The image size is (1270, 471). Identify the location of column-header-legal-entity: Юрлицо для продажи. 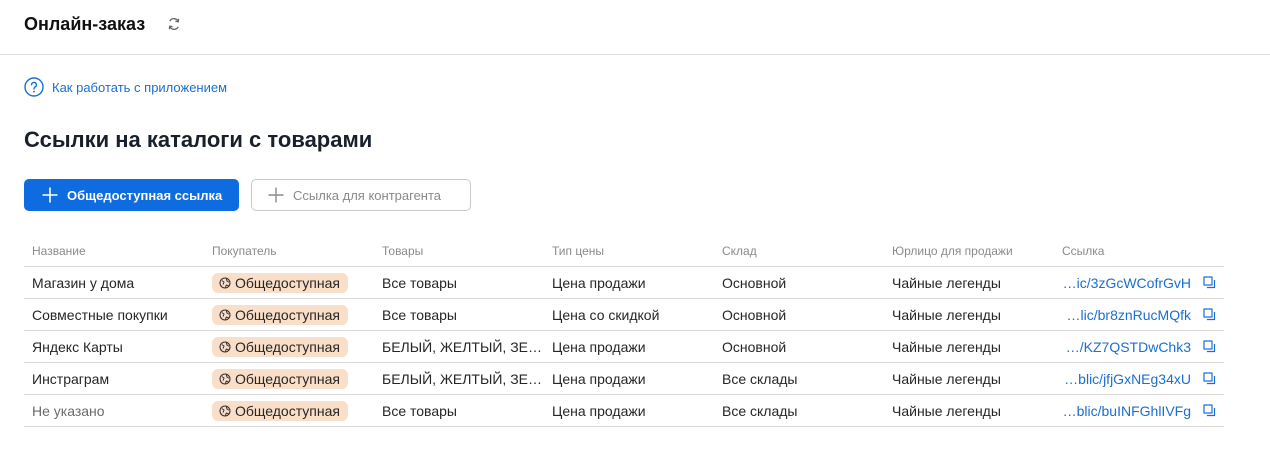
(969, 251).